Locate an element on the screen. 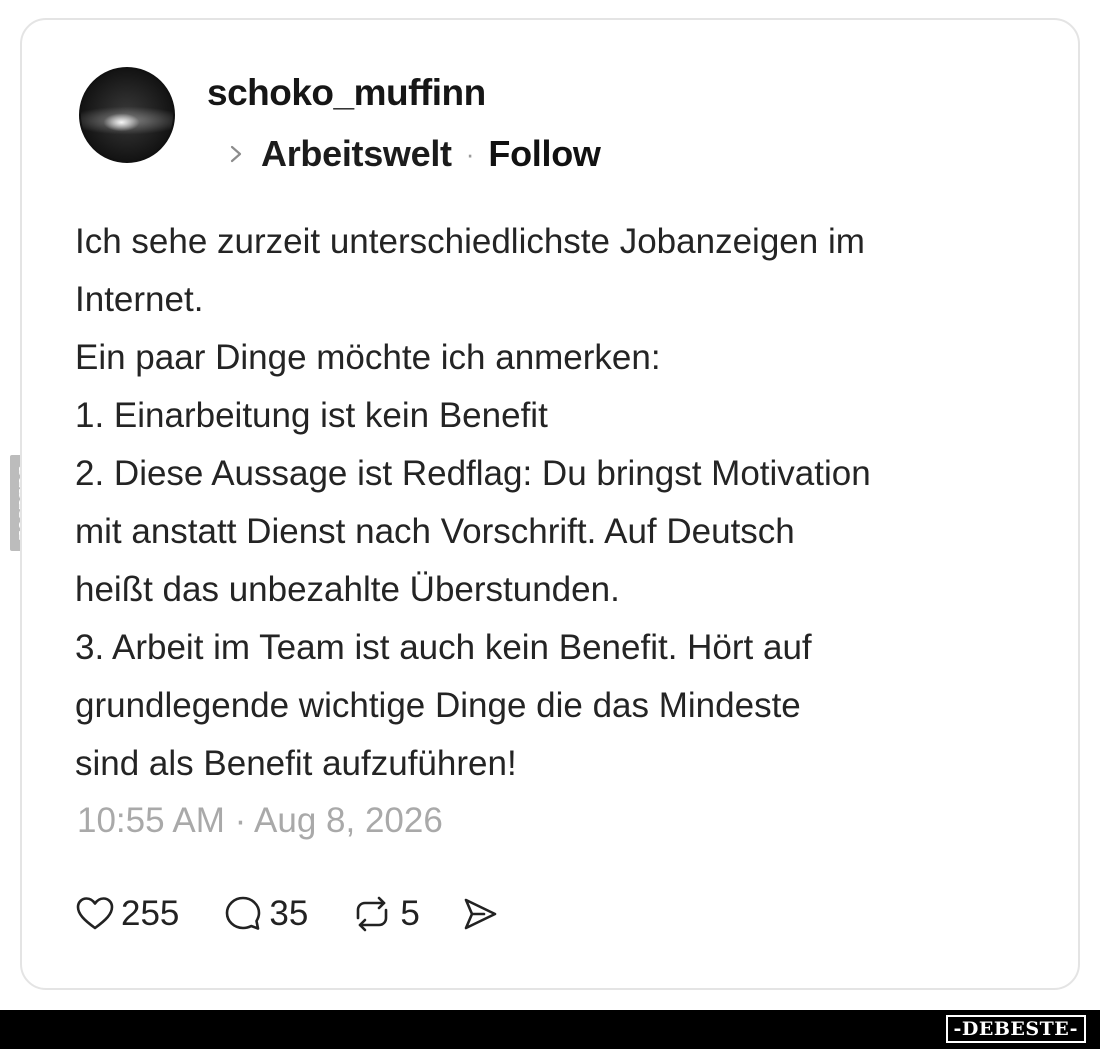 This screenshot has width=1100, height=1049. post-meta-row: Arbeitswelt · Follow is located at coordinates (414, 154).